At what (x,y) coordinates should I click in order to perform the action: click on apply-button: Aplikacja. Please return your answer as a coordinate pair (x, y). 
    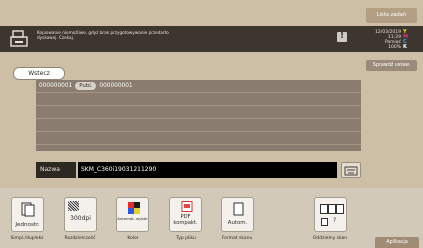
    Looking at the image, I should click on (397, 242).